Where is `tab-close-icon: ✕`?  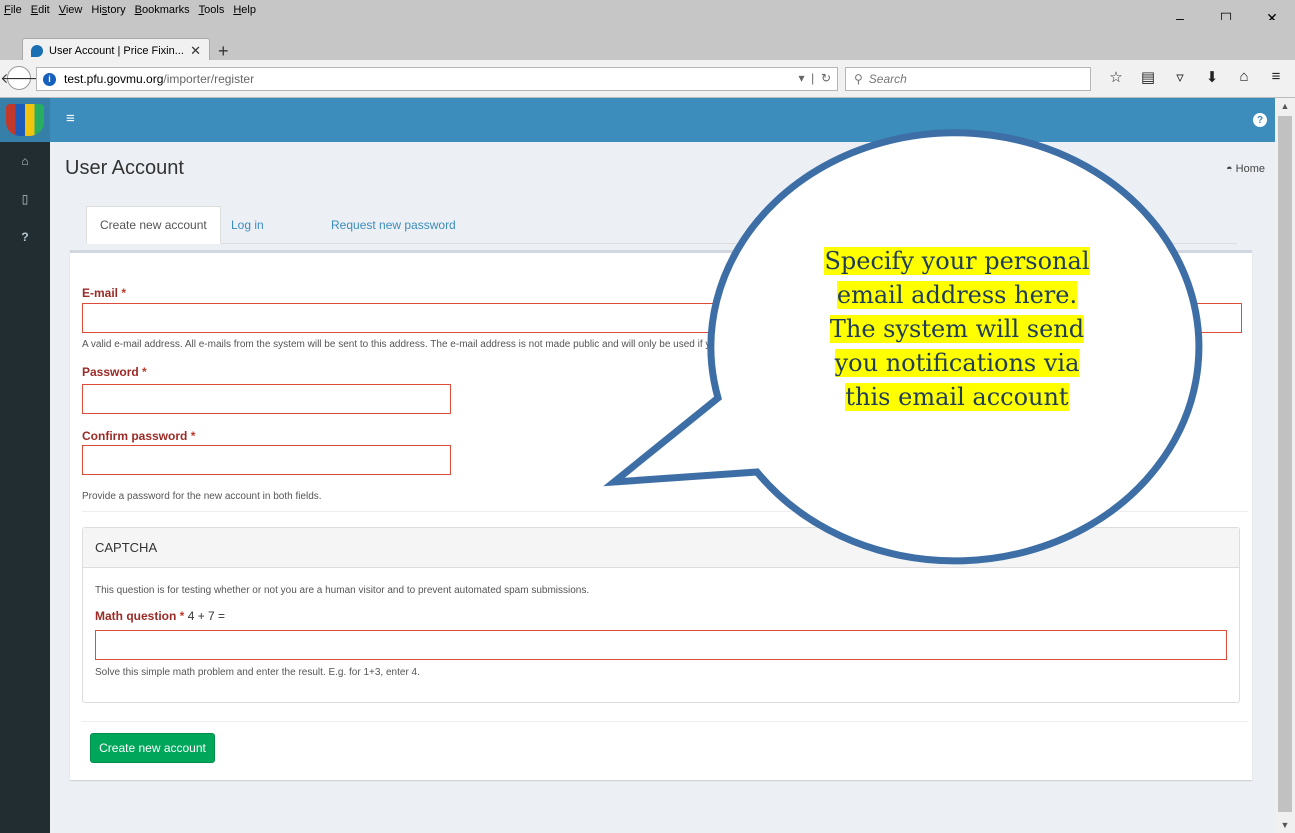
tab-close-icon: ✕ is located at coordinates (195, 51).